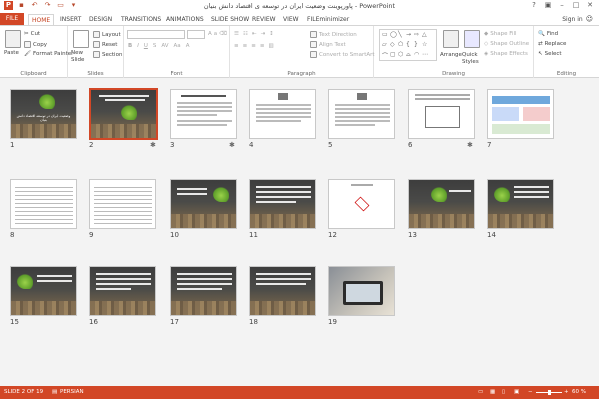 The height and width of the screenshot is (399, 599). What do you see at coordinates (548, 34) in the screenshot?
I see `find-button: 🔍 Find` at bounding box center [548, 34].